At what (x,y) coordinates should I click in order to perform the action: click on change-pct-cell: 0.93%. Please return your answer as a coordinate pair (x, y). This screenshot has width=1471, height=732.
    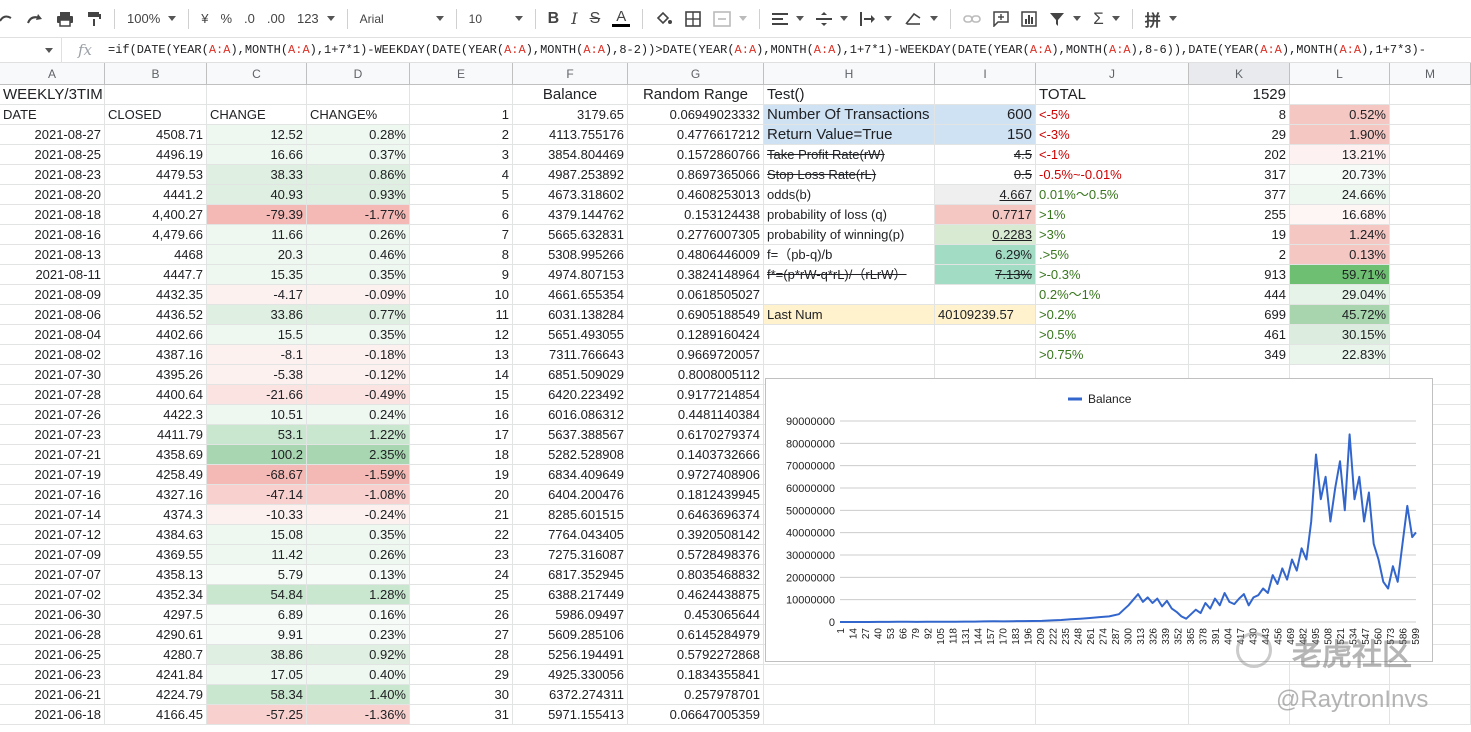
    Looking at the image, I should click on (358, 195).